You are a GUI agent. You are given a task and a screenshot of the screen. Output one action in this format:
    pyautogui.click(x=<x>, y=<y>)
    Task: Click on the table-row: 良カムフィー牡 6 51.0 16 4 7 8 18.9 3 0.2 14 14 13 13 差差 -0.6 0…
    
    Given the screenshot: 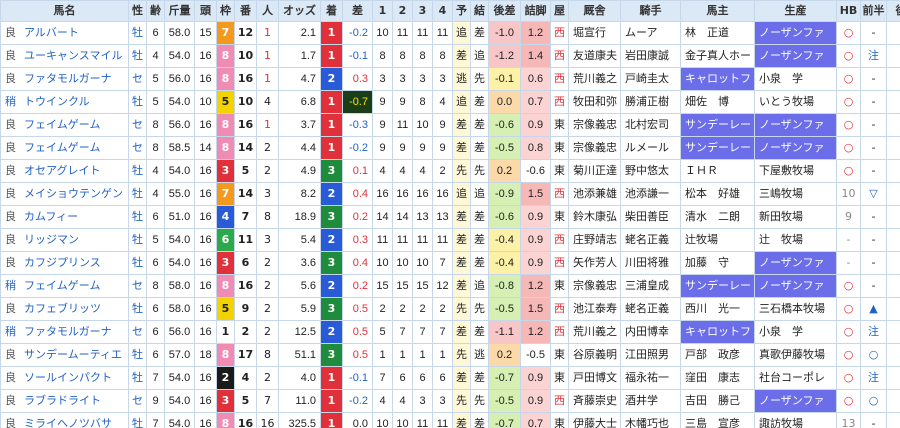 What is the action you would take?
    pyautogui.click(x=450, y=217)
    